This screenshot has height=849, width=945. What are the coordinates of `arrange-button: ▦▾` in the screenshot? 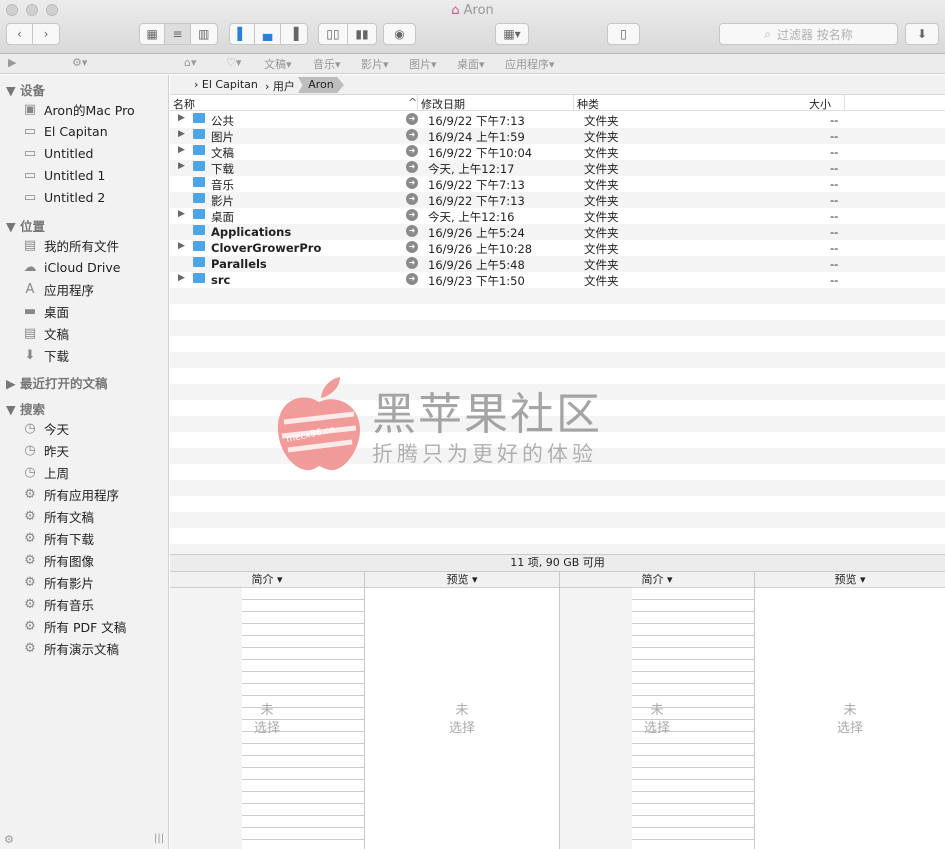 It's located at (512, 34).